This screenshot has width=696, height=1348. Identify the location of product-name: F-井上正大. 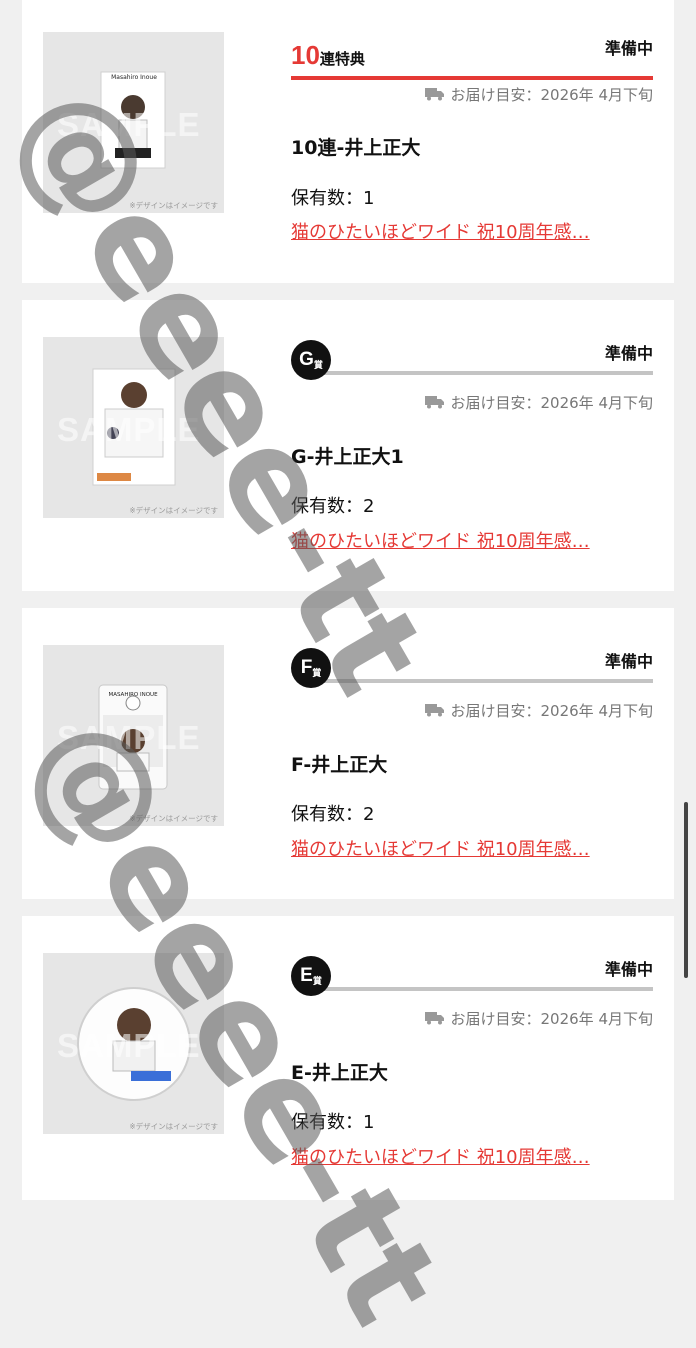
(339, 765).